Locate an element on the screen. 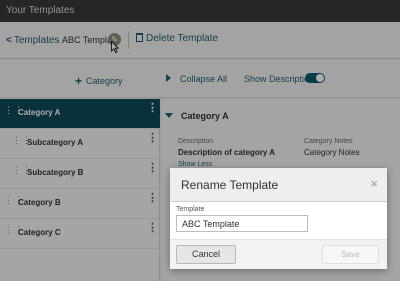 The image size is (400, 281). dialog-header: Rename Template × is located at coordinates (278, 185).